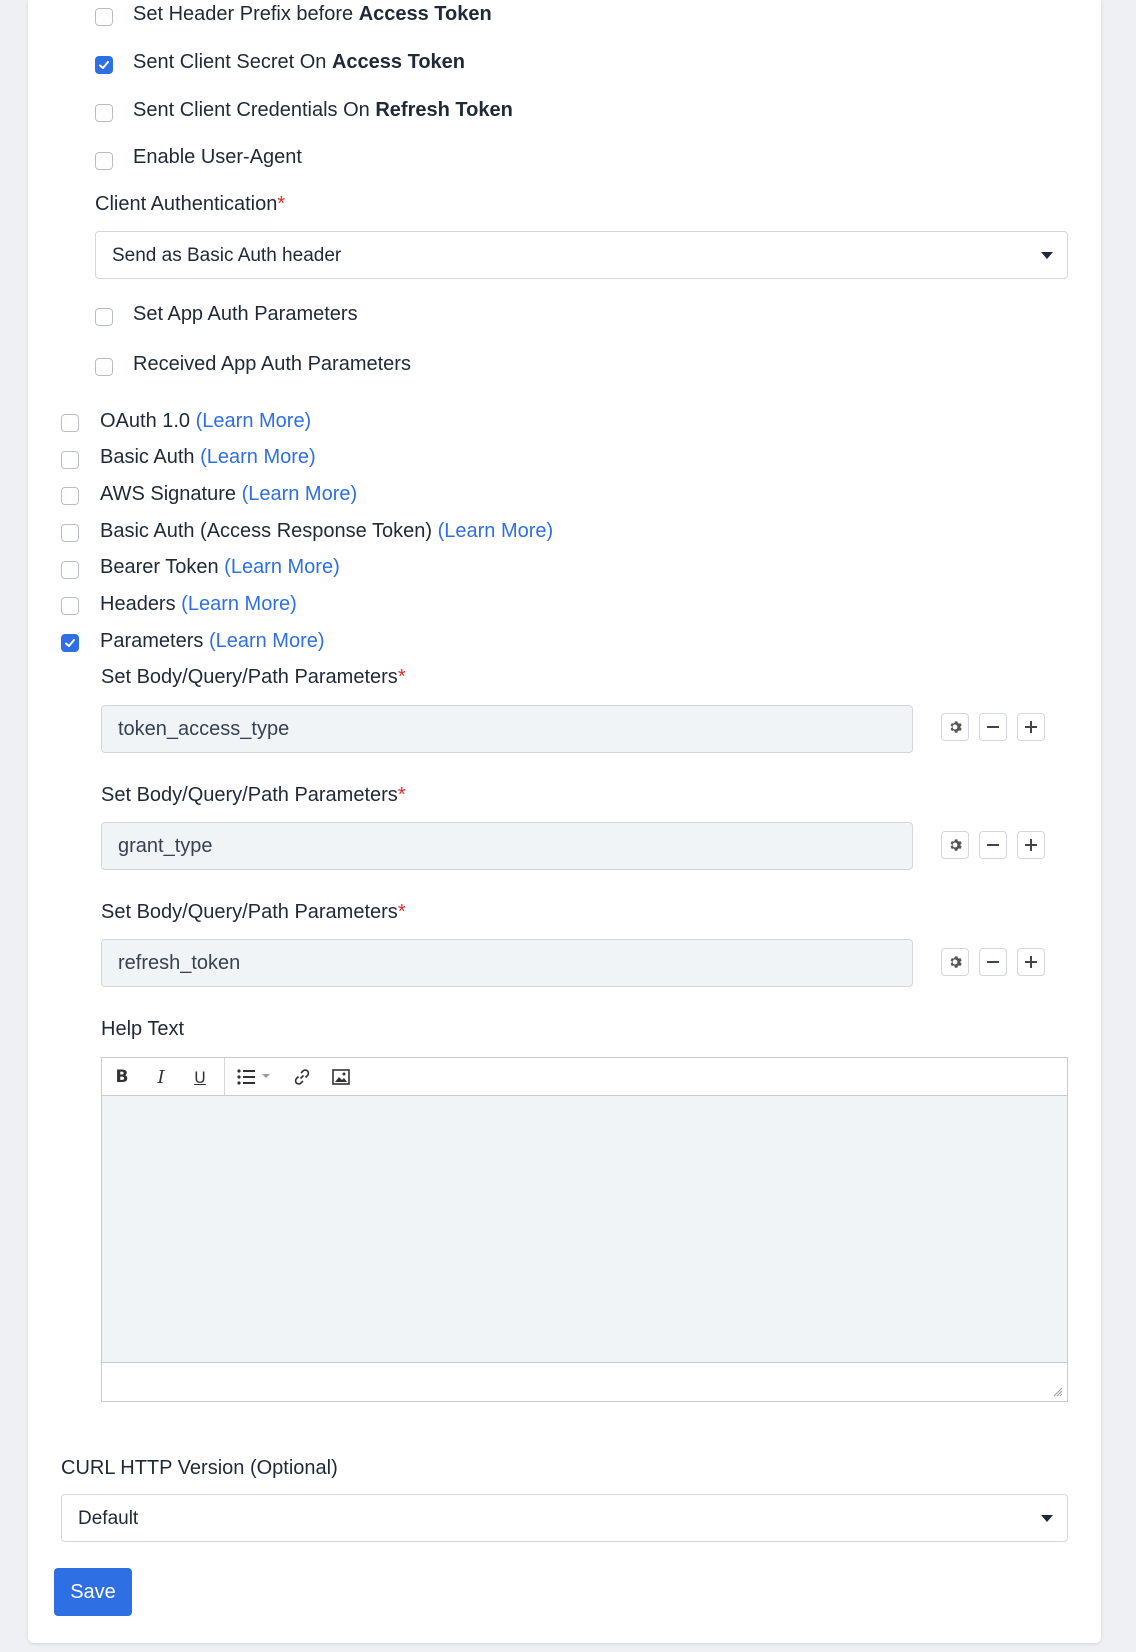 The height and width of the screenshot is (1652, 1136). What do you see at coordinates (70, 460) in the screenshot?
I see `checkbox-basic-auth` at bounding box center [70, 460].